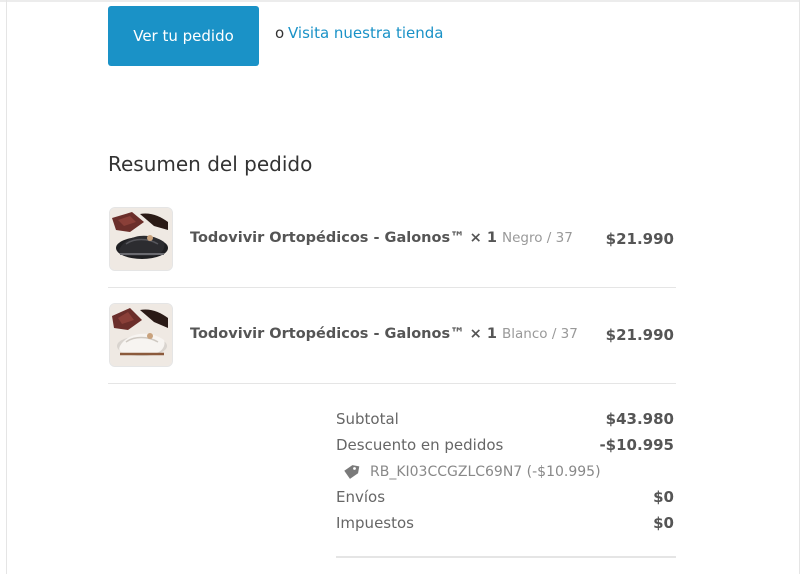 This screenshot has width=800, height=574. I want to click on subtotal-value: $43.980, so click(639, 419).